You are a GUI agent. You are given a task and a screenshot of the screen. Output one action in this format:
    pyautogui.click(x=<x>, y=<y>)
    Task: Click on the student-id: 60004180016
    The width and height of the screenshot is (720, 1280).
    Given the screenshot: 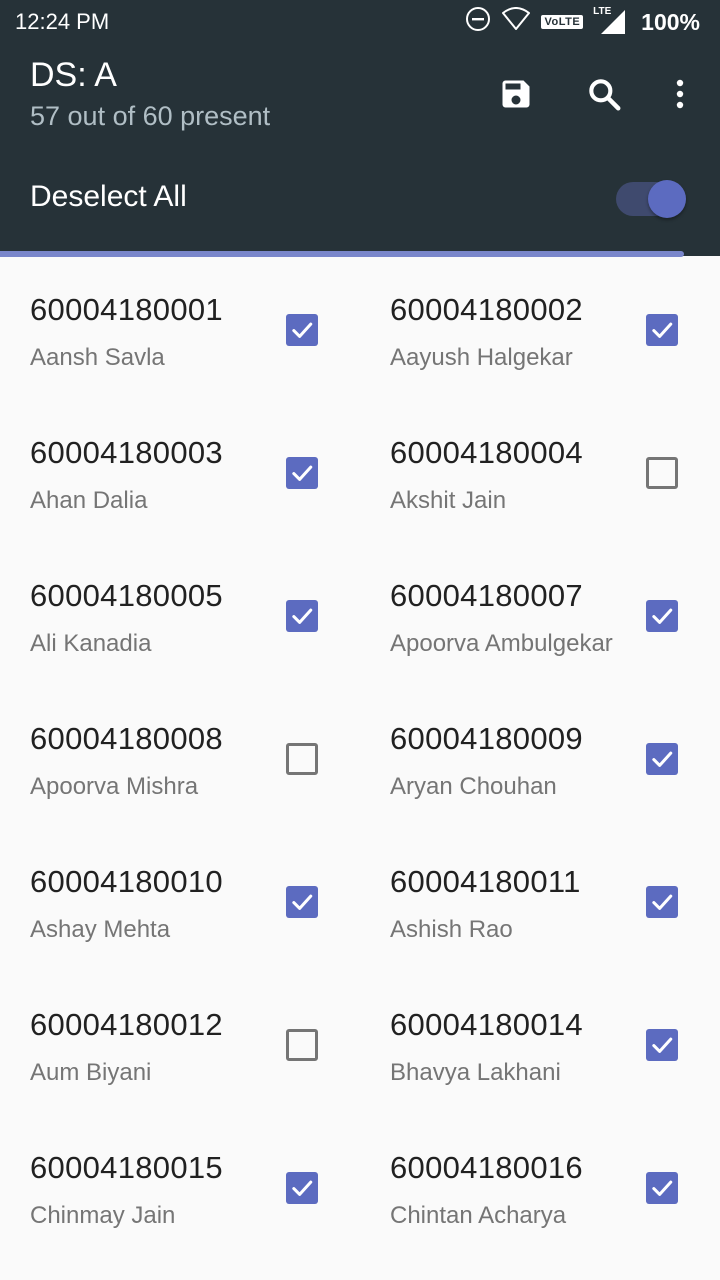 What is the action you would take?
    pyautogui.click(x=486, y=1167)
    